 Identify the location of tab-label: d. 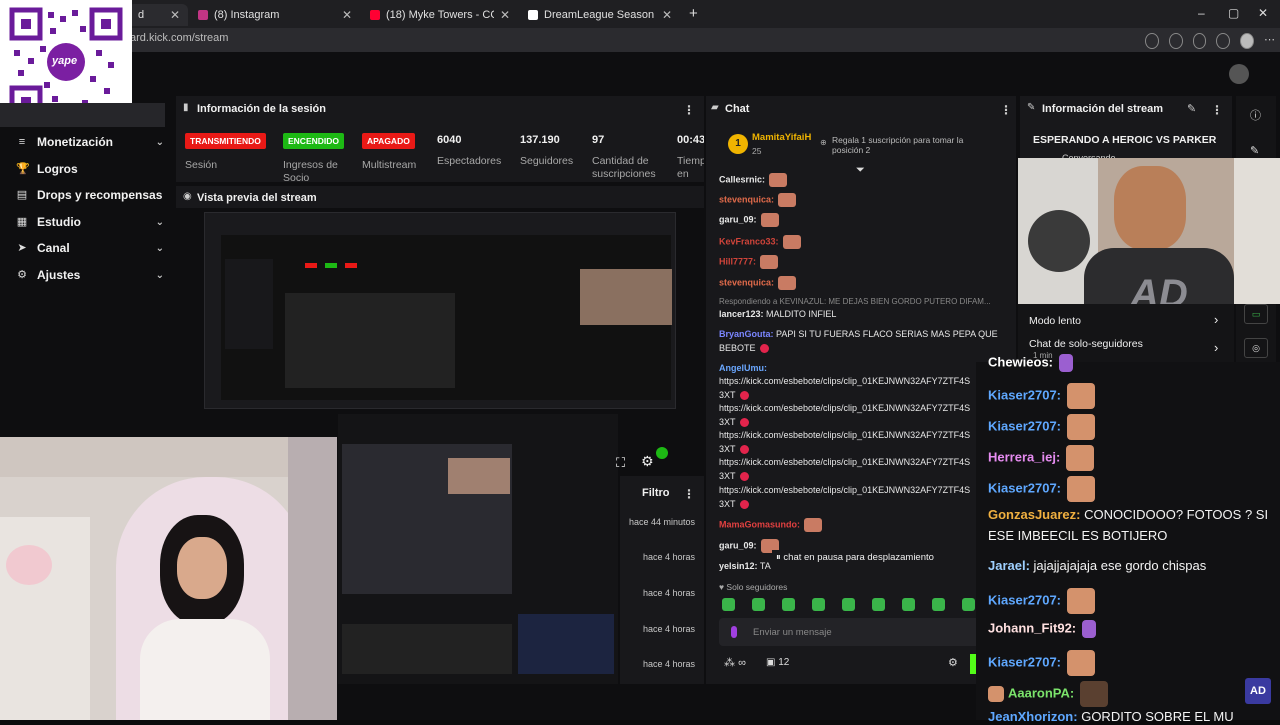
(141, 15).